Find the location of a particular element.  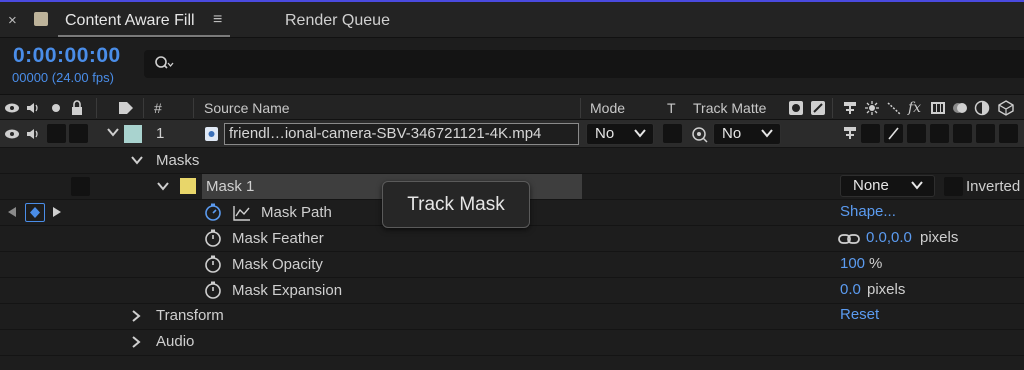

mask-lock-toggle is located at coordinates (80, 186).